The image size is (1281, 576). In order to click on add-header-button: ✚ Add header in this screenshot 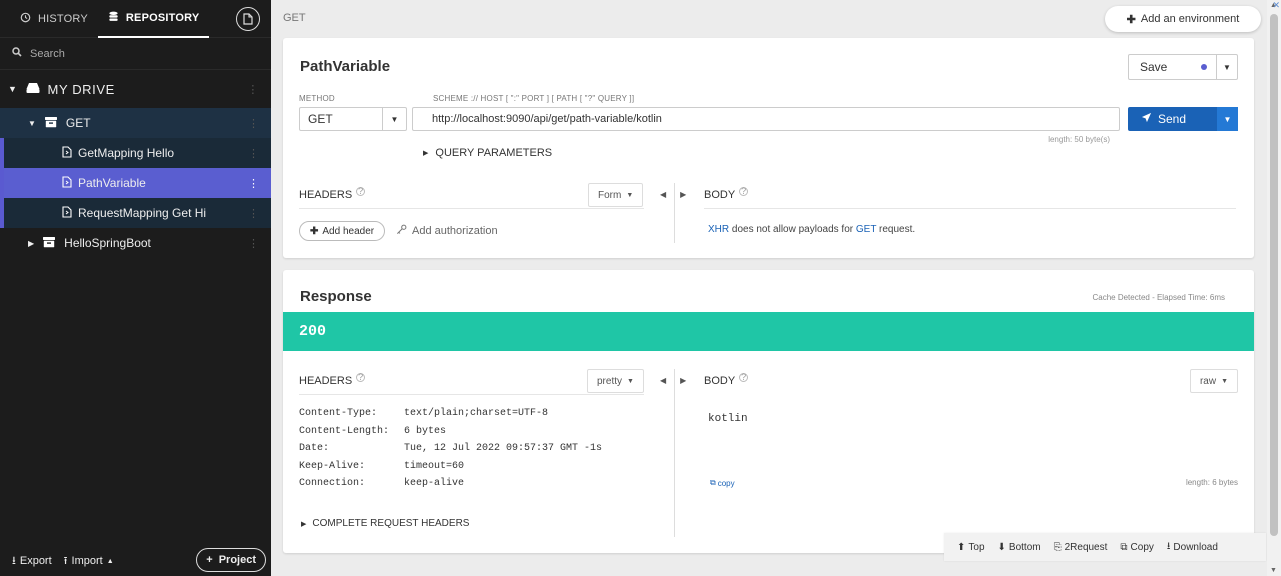, I will do `click(342, 231)`.